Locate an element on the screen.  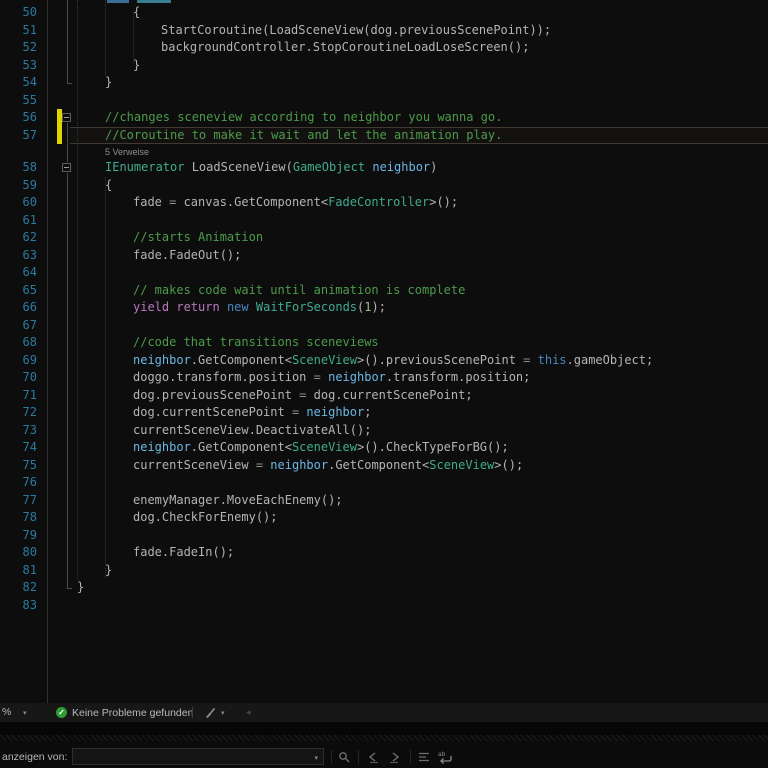
line-number: 62 is located at coordinates (29, 237).